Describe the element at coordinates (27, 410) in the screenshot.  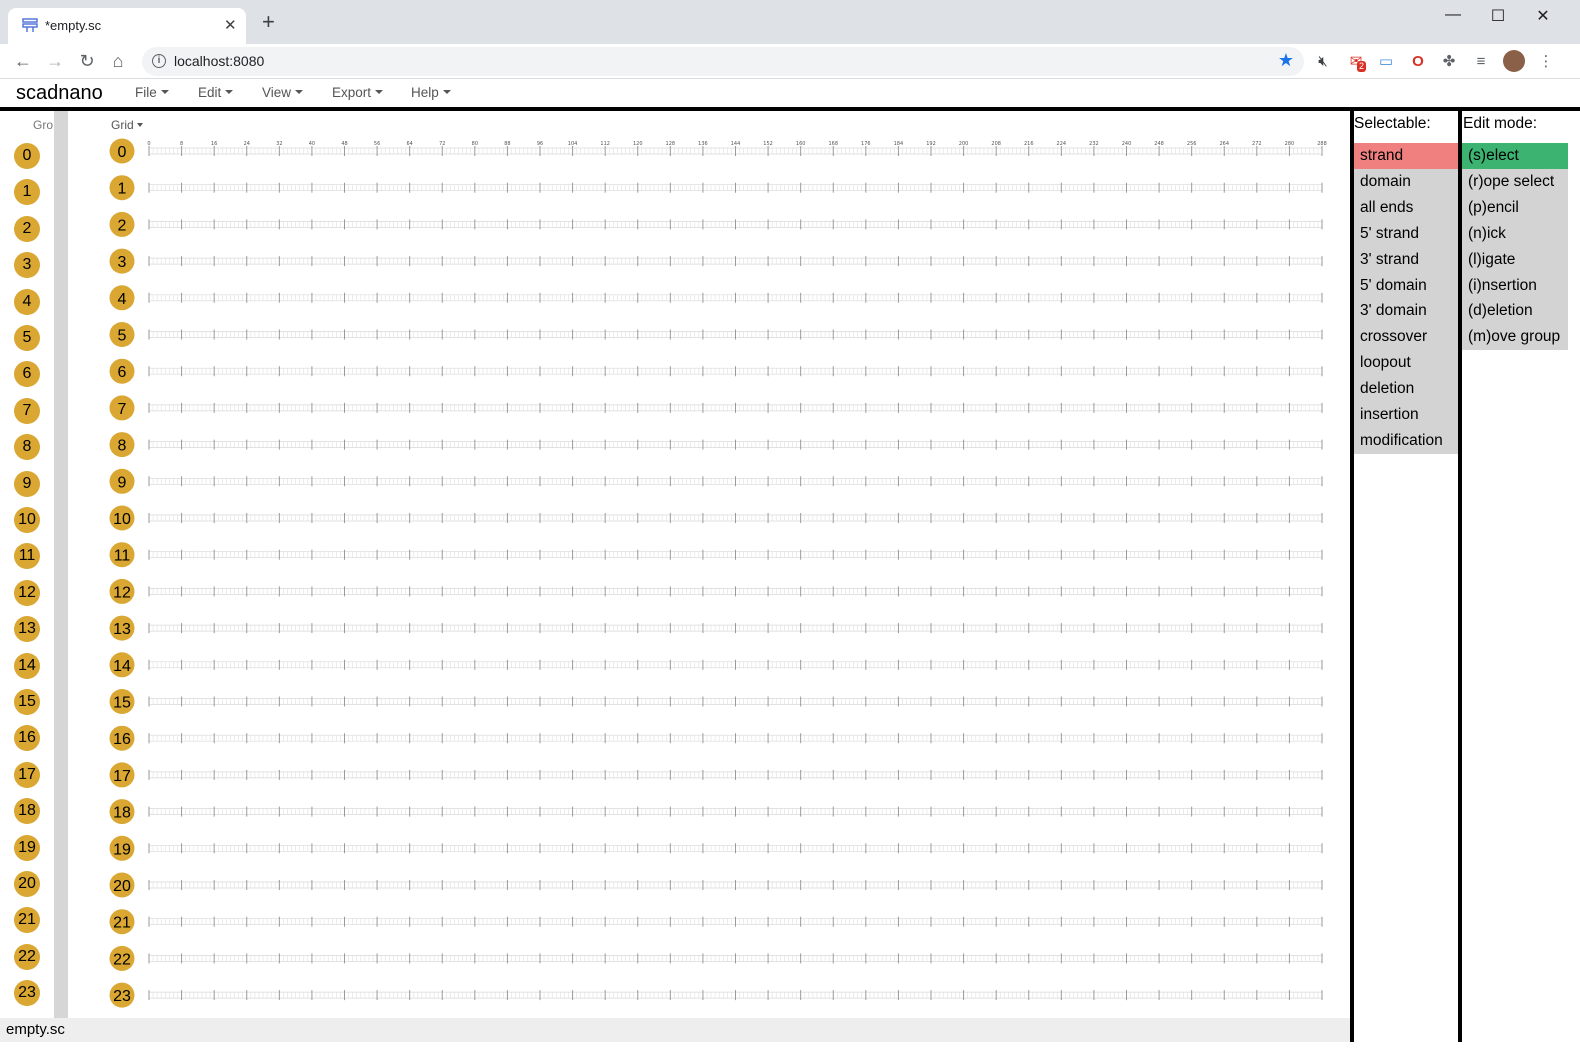
I see `side-helix-7: 7` at that location.